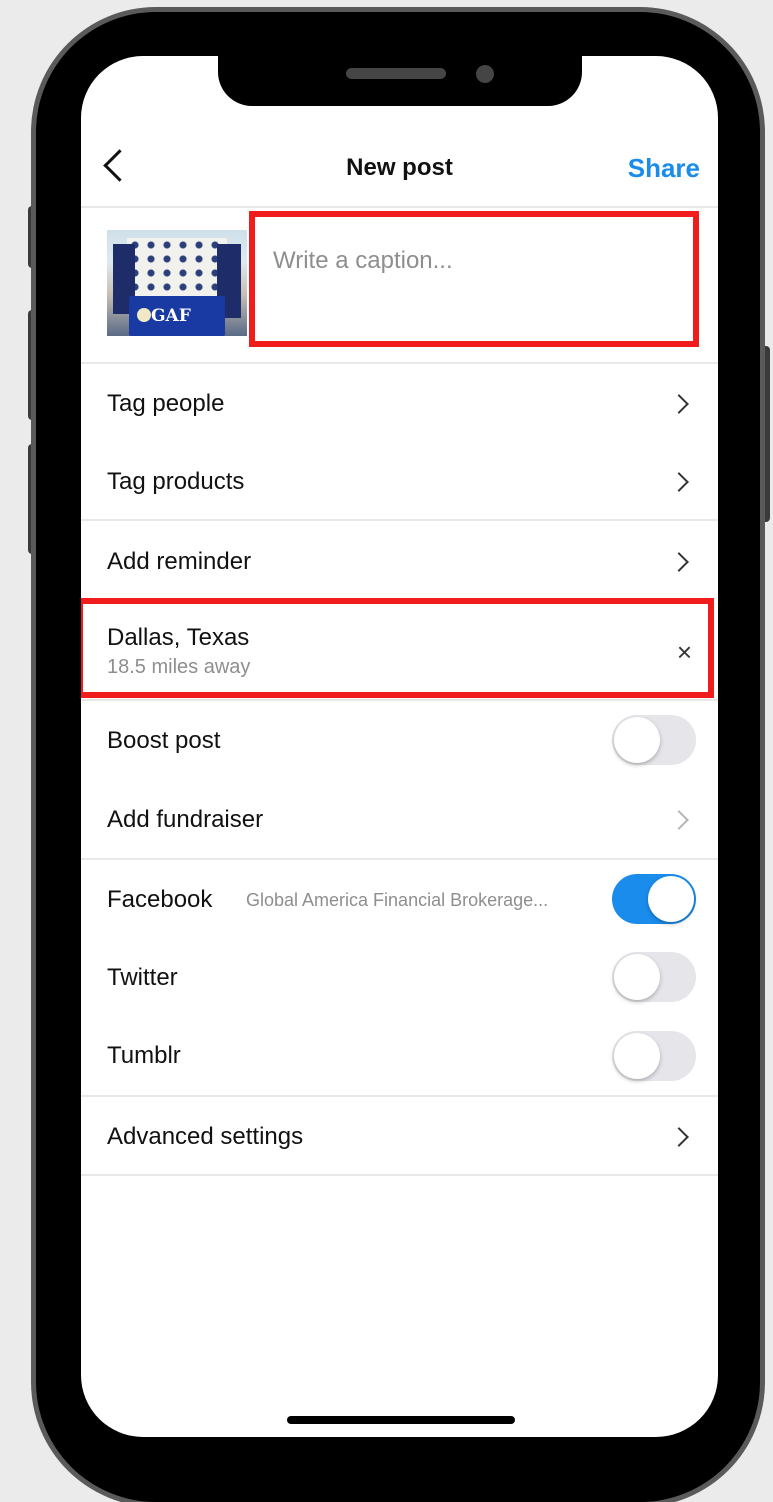 This screenshot has width=773, height=1502. I want to click on tag-people-chevron-icon, so click(679, 404).